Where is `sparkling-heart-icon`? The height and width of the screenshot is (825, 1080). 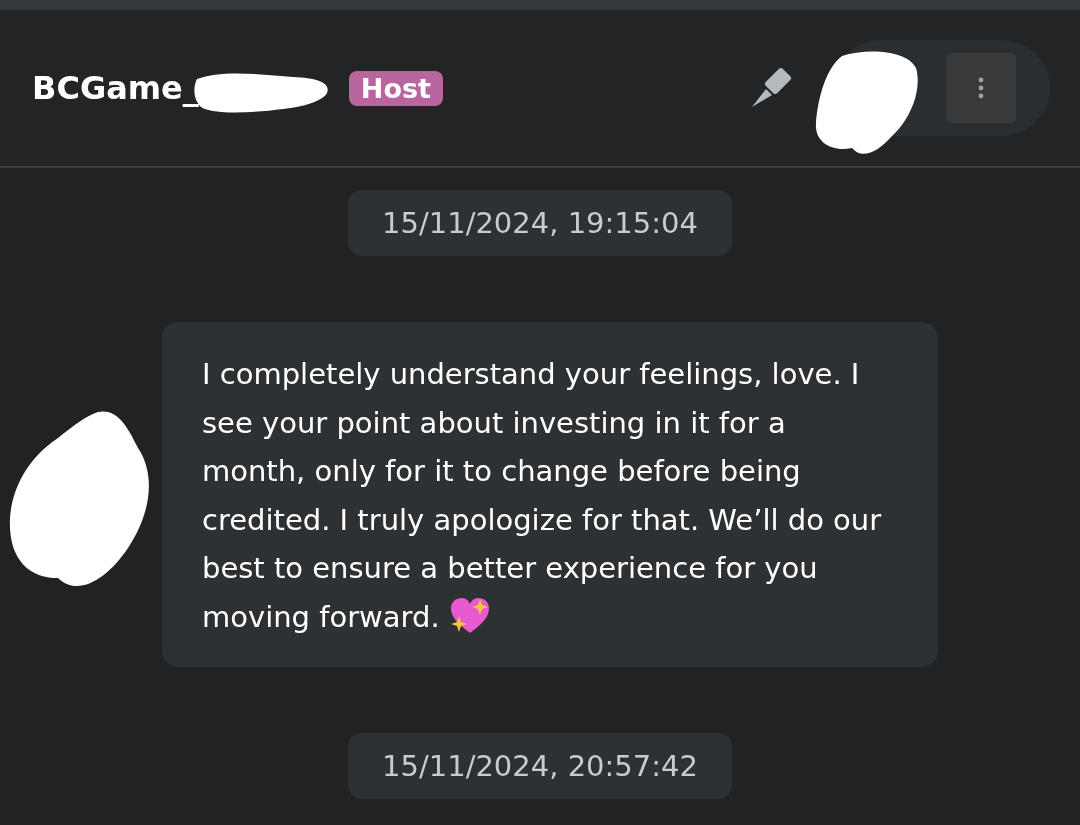
sparkling-heart-icon is located at coordinates (469, 615).